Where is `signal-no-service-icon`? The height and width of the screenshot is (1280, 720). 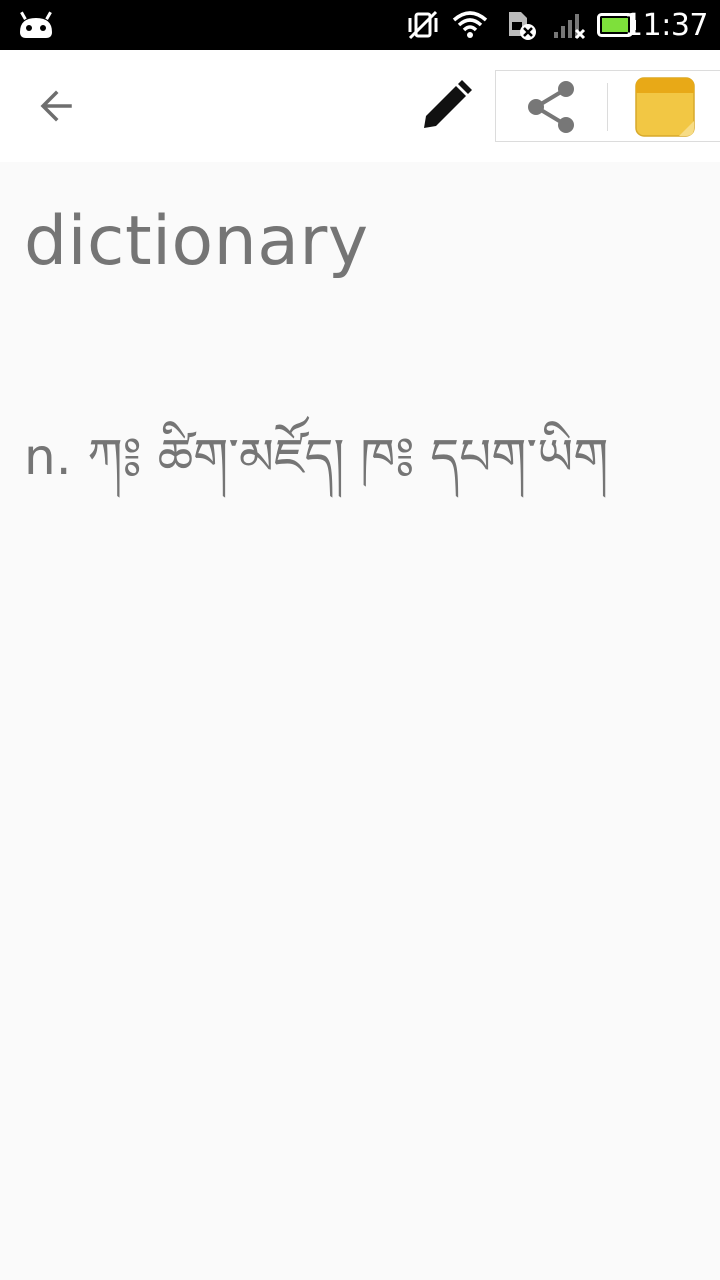 signal-no-service-icon is located at coordinates (569, 25).